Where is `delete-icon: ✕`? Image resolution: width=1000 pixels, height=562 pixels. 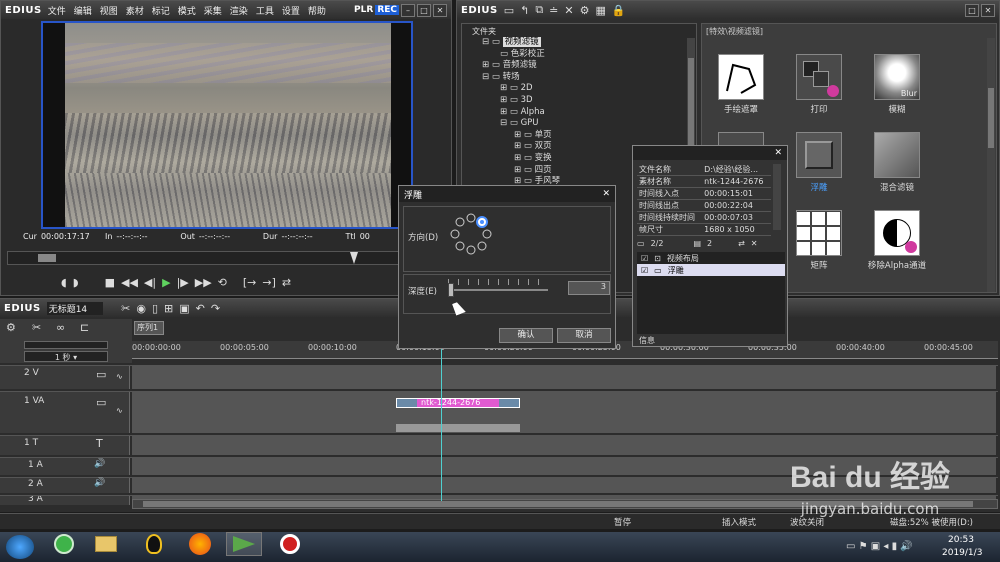
delete-icon: ✕ is located at coordinates (568, 10).